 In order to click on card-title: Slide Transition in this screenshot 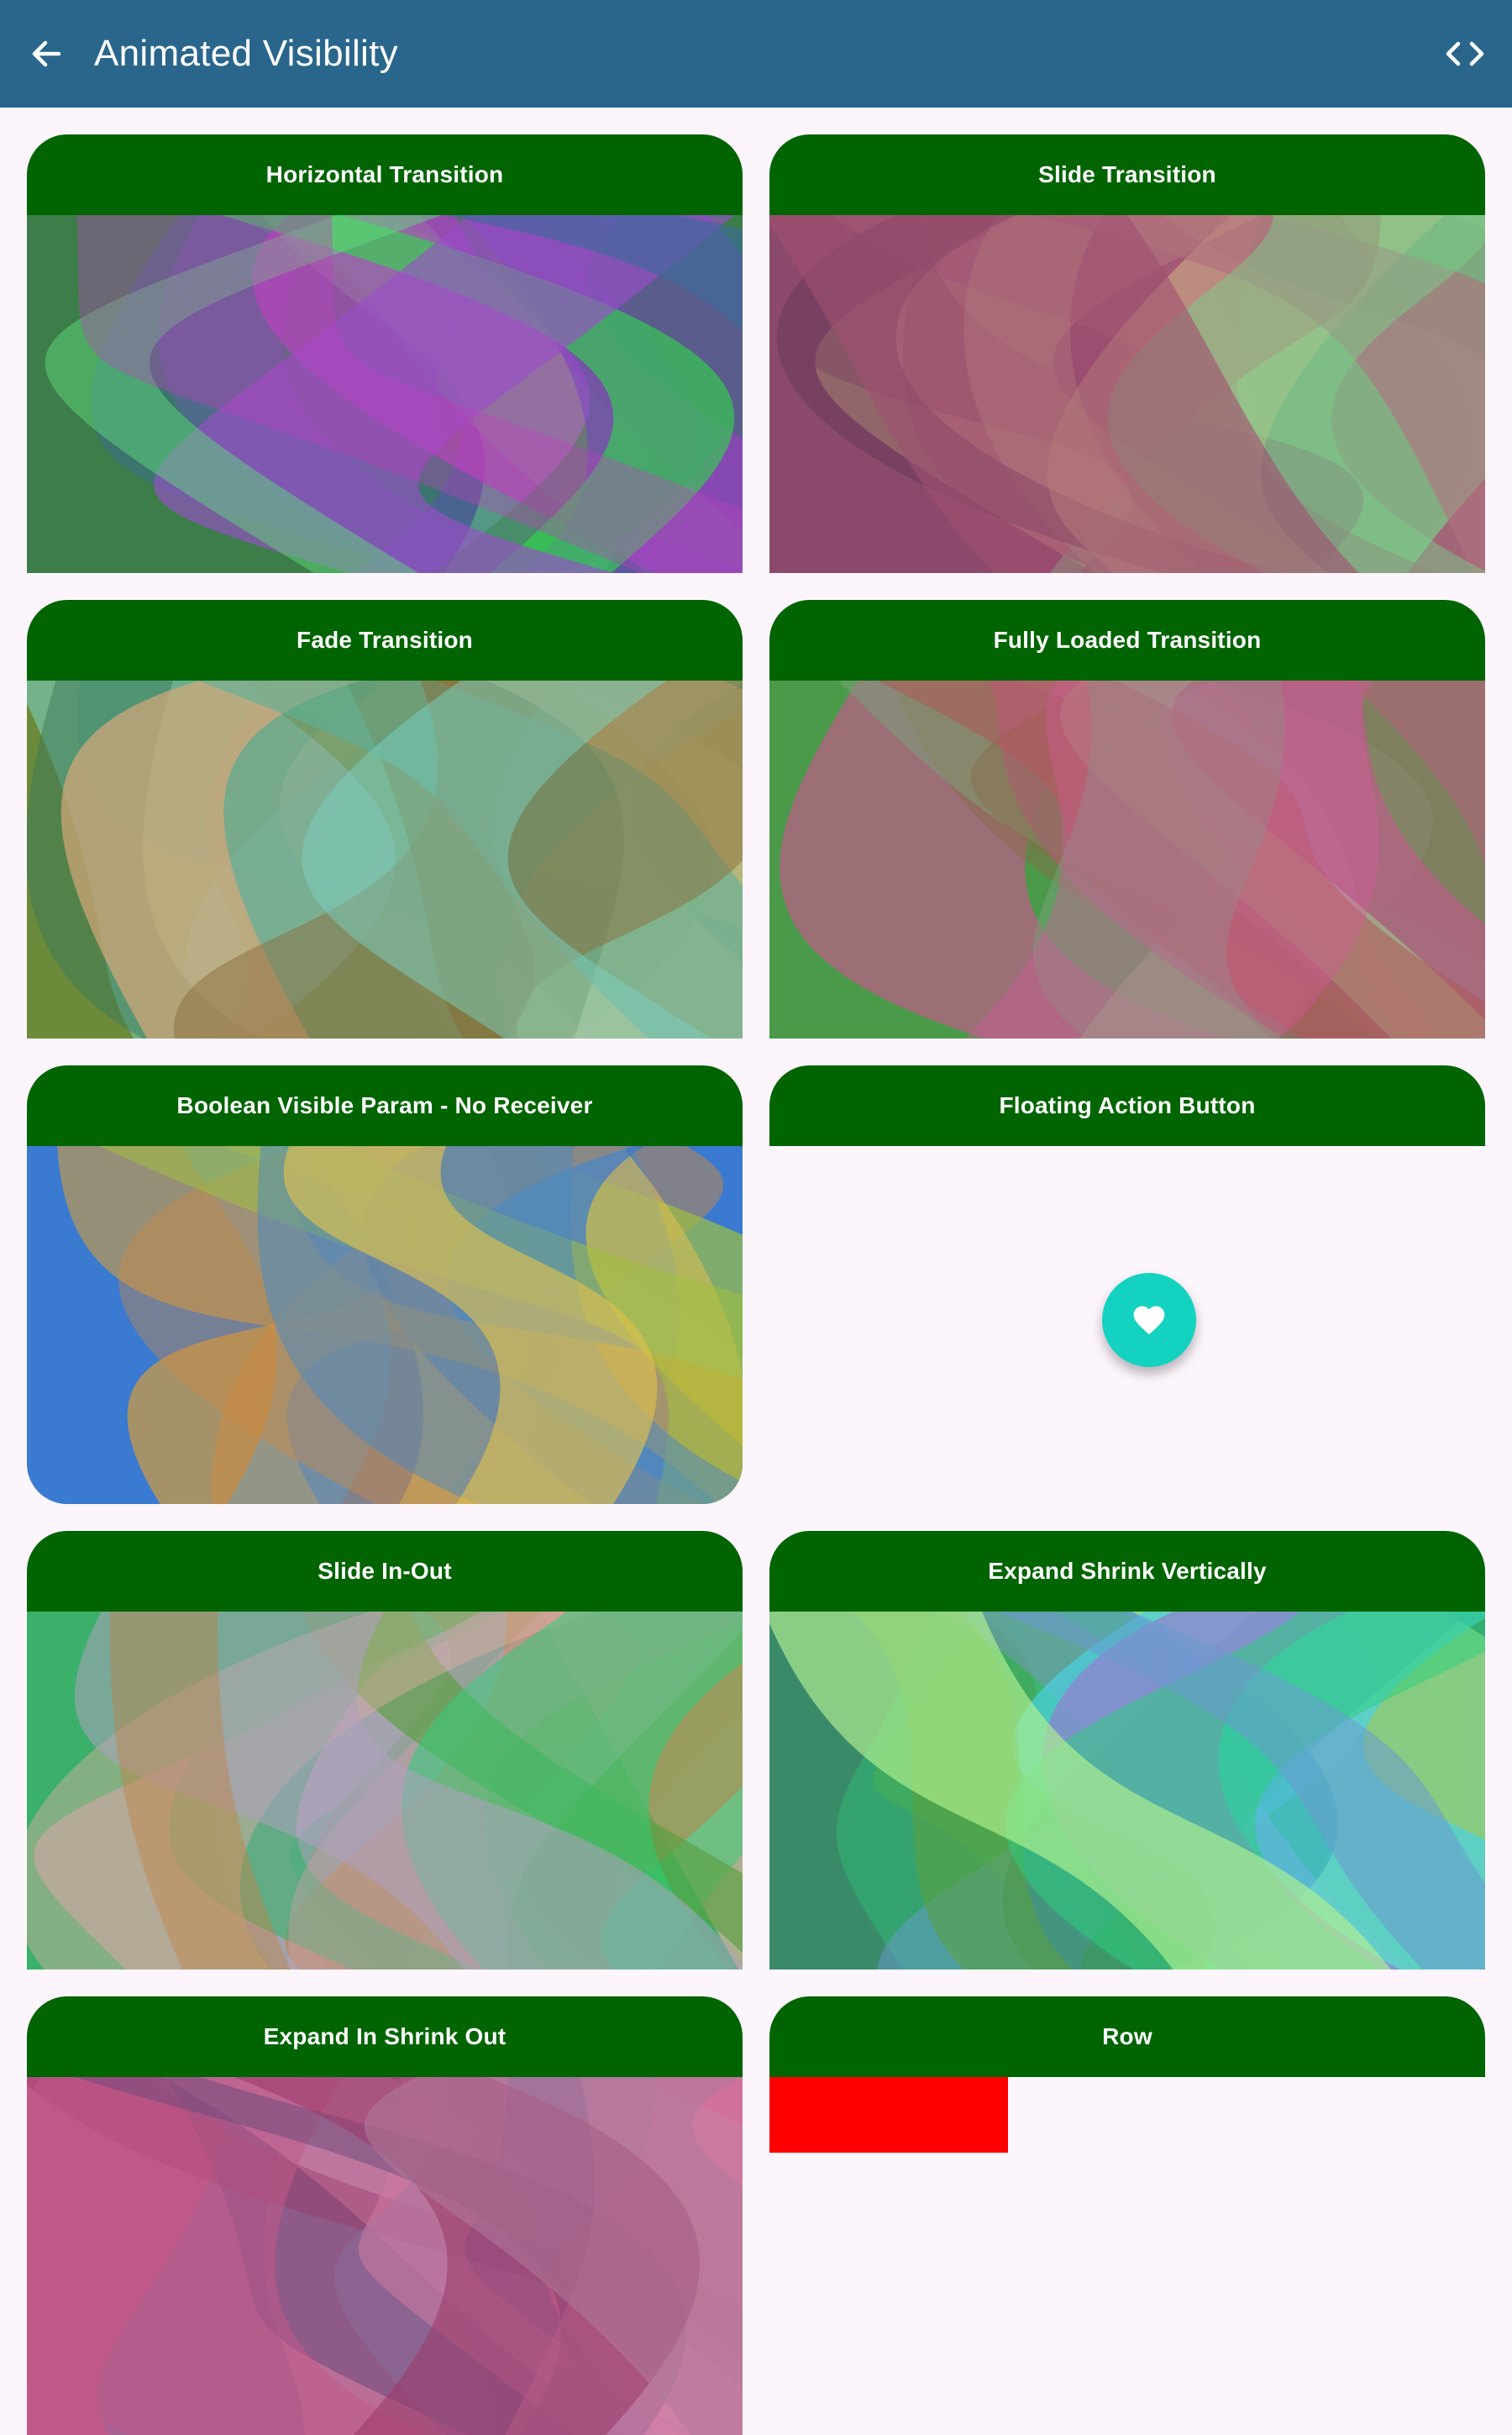, I will do `click(1127, 174)`.